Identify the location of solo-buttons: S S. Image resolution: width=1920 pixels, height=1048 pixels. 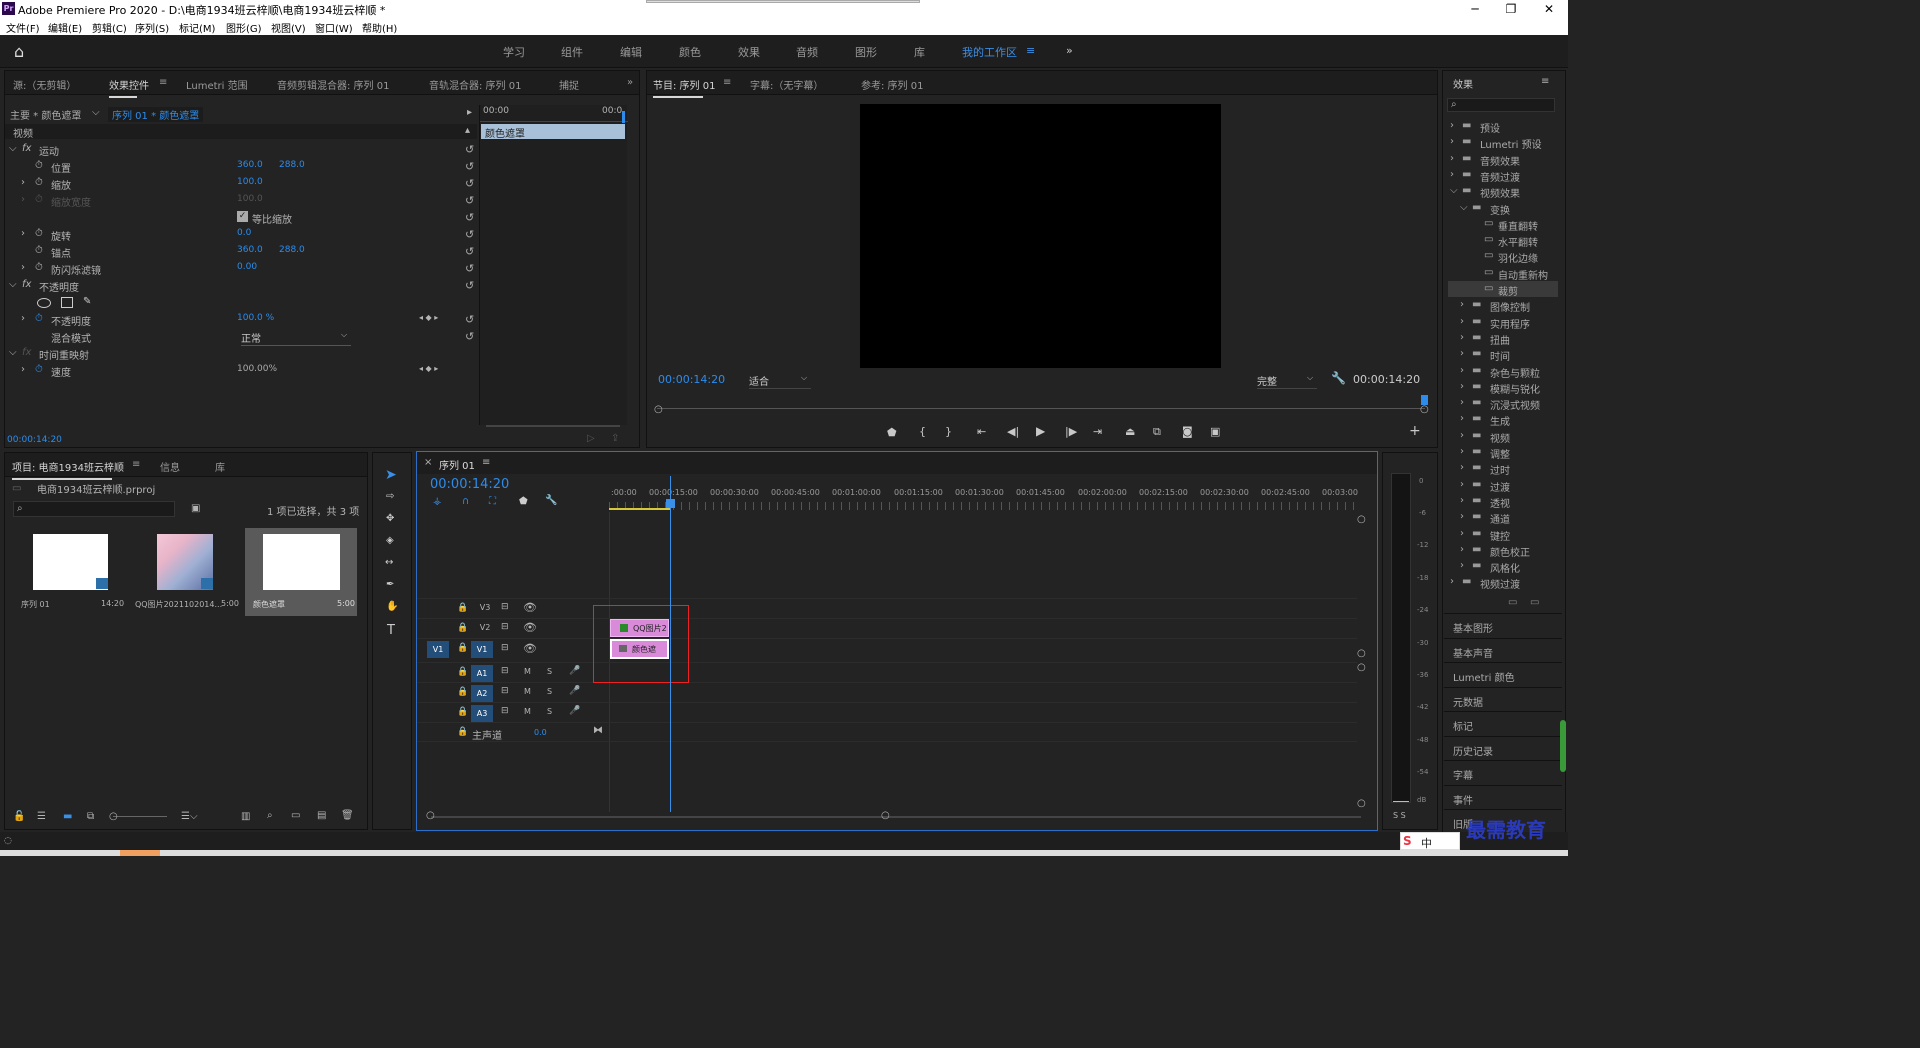
(1399, 815).